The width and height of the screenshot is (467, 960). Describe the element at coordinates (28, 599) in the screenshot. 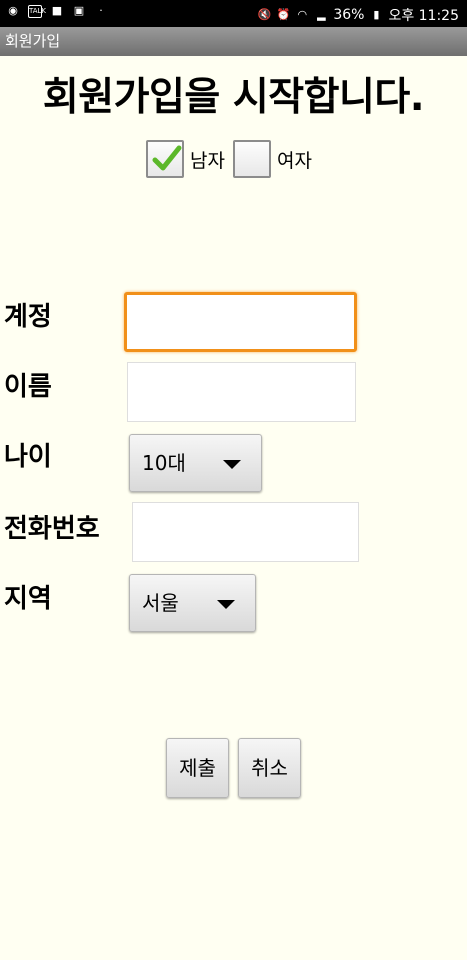

I see `region-label: 지역` at that location.